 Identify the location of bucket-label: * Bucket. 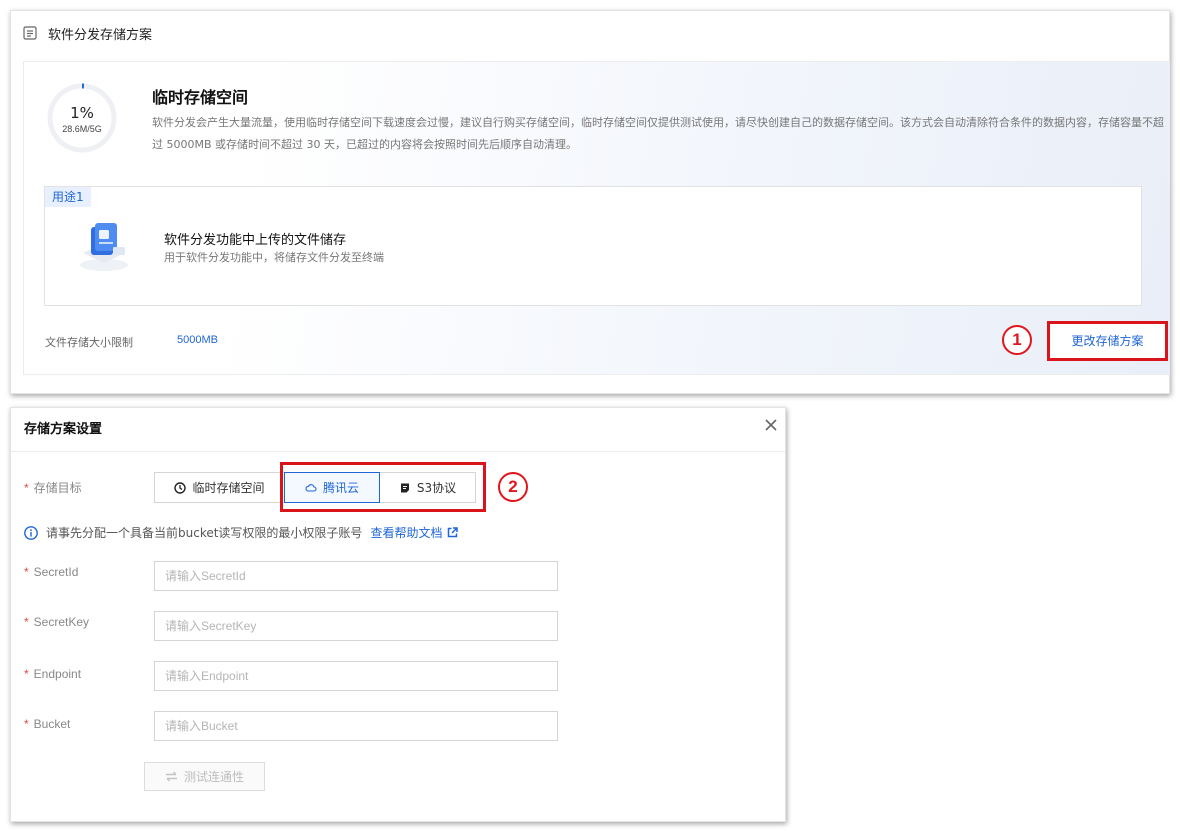
(47, 724).